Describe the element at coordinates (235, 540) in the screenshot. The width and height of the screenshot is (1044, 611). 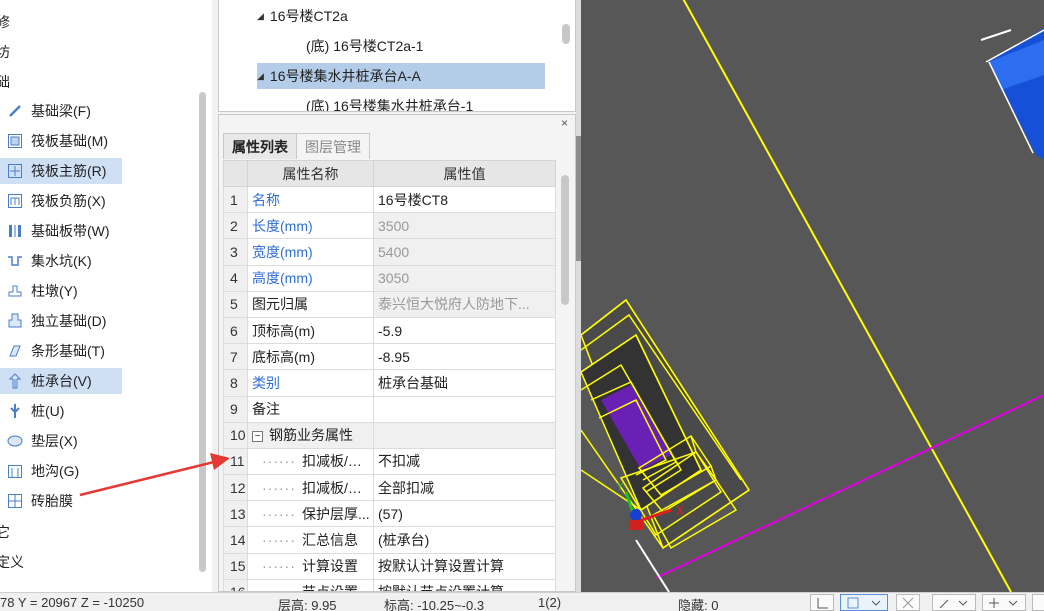
I see `property-row-index: 14` at that location.